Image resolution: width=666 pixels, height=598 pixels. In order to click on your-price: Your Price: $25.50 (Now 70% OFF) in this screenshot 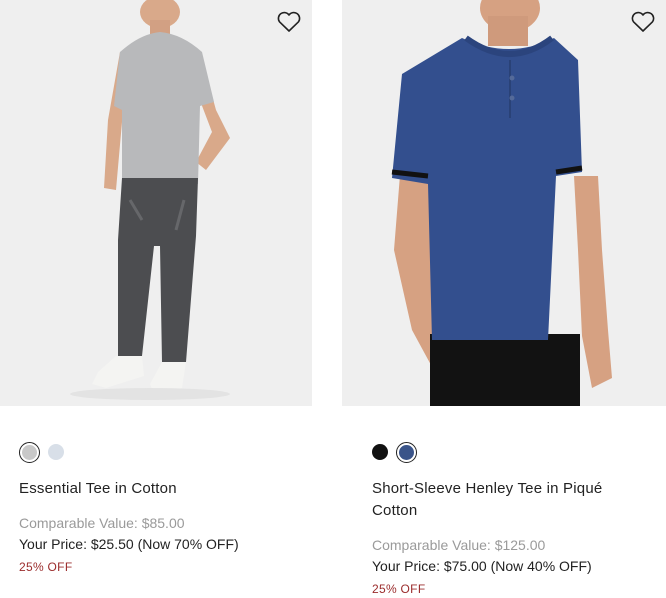, I will do `click(129, 544)`.